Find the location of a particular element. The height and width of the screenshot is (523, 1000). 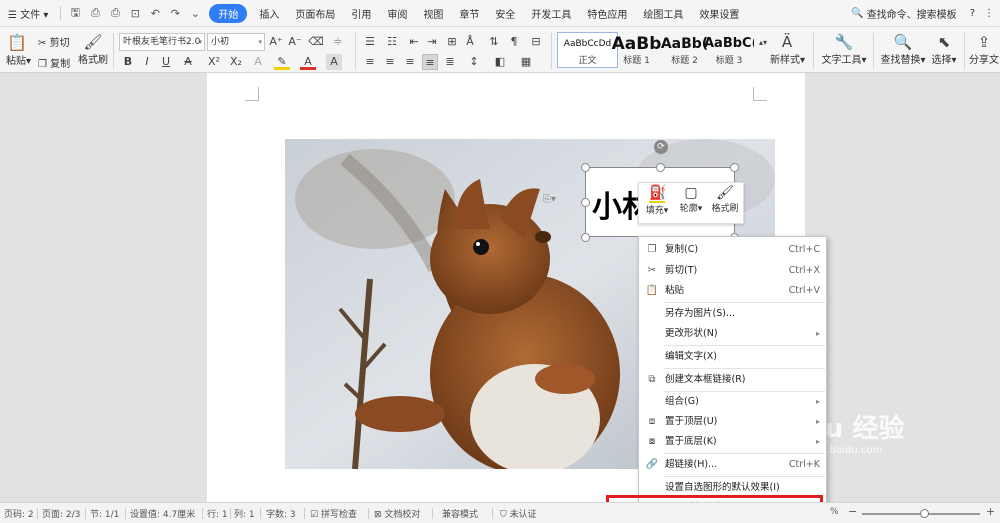

phonetic-icon: ≑ is located at coordinates (338, 42).